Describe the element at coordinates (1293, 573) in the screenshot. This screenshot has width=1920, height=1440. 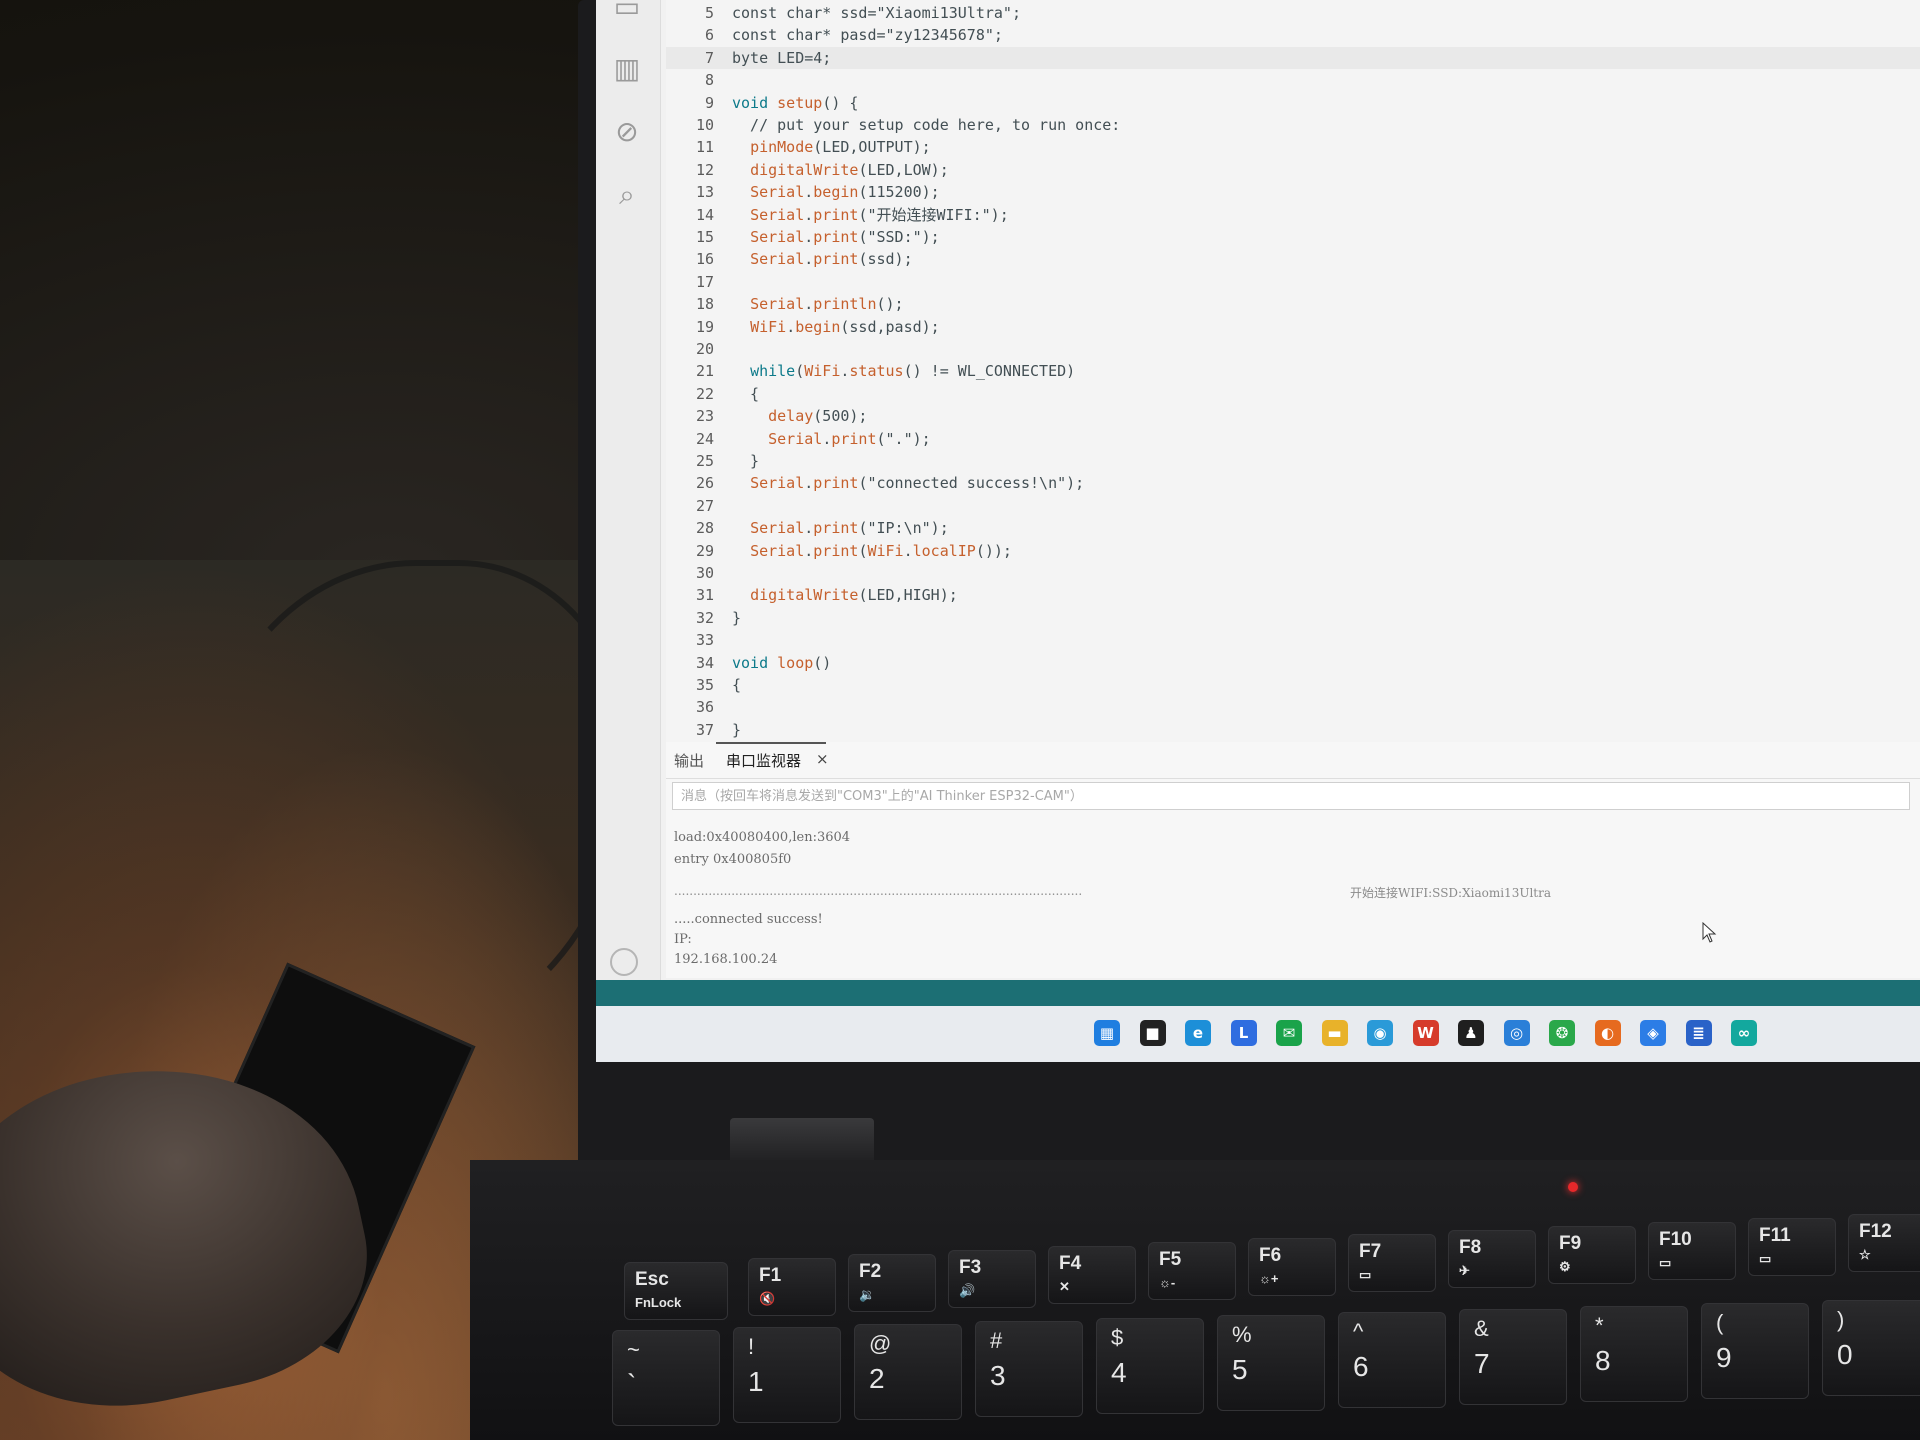
I see `code-line: 30` at that location.